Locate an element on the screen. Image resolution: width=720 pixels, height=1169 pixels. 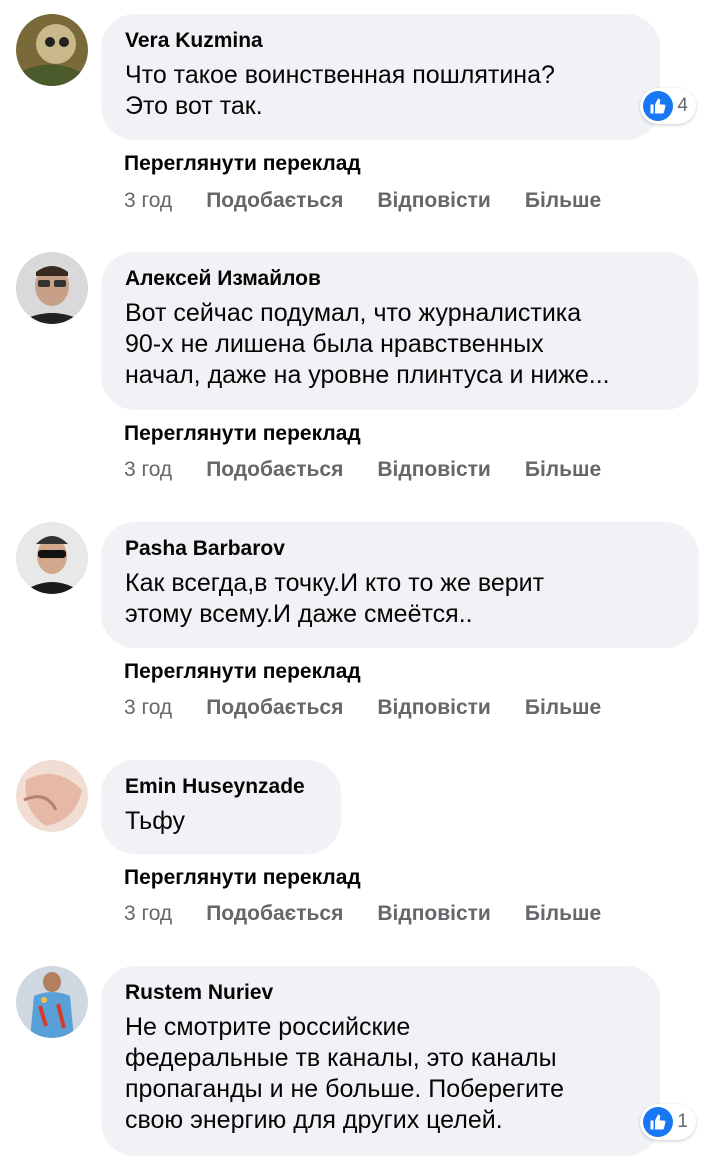
reaction-count: 4 is located at coordinates (682, 105).